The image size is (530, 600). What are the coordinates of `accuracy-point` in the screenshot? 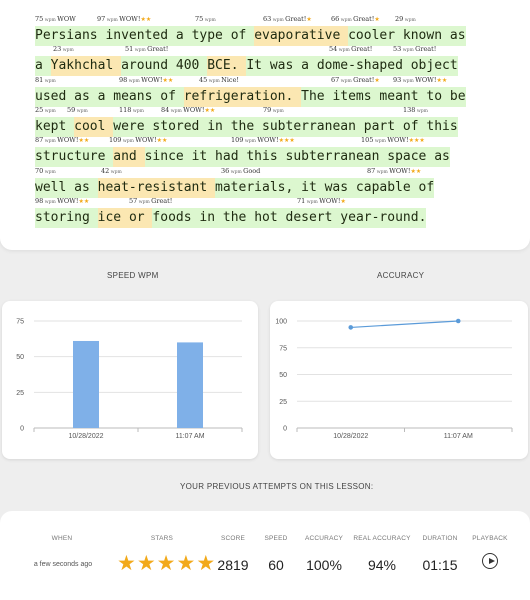 It's located at (458, 321).